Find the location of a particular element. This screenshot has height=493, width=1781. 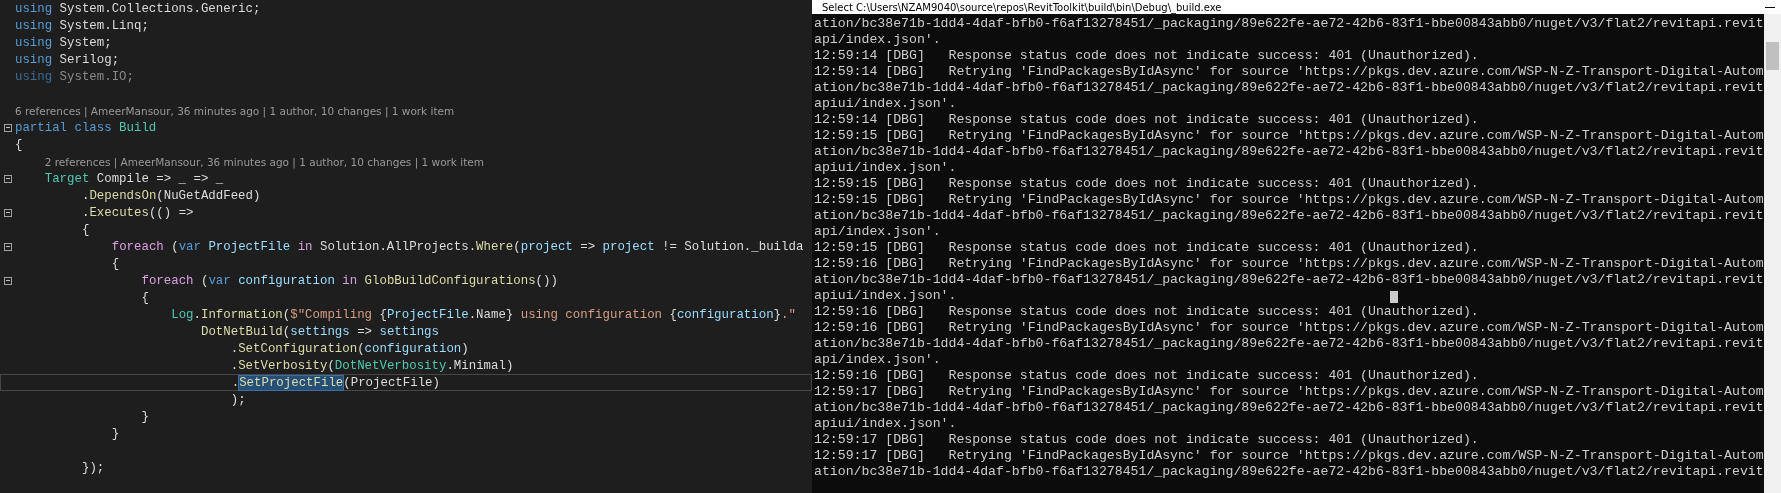

code-line: using Serilog; is located at coordinates (67, 59).